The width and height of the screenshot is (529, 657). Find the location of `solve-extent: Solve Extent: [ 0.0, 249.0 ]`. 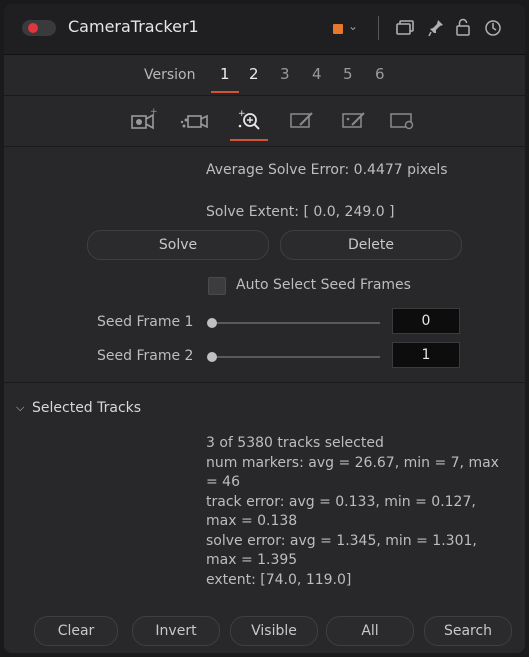

solve-extent: Solve Extent: [ 0.0, 249.0 ] is located at coordinates (300, 212).